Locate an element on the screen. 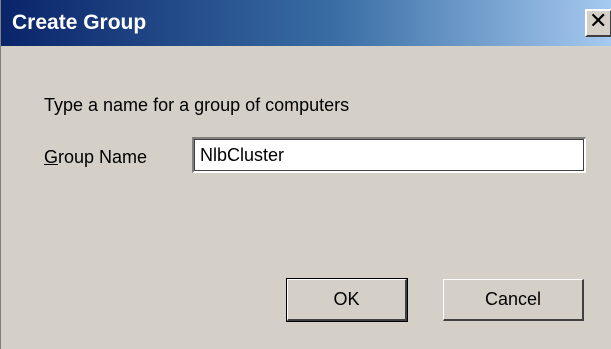  ok-button: OK is located at coordinates (347, 300).